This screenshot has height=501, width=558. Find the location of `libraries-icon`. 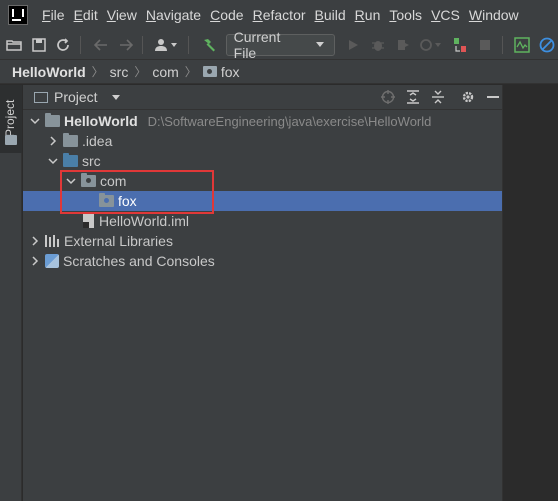

libraries-icon is located at coordinates (52, 241).